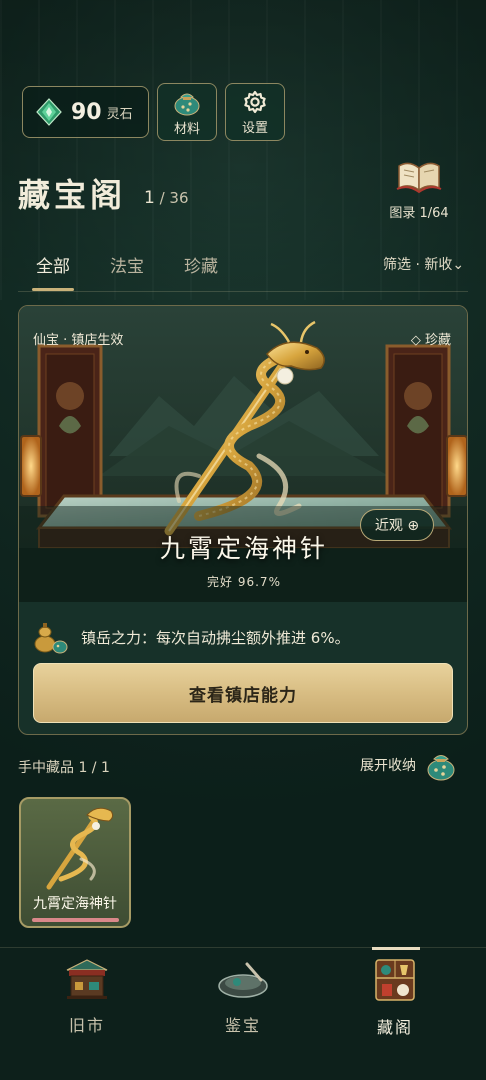  I want to click on settings-button: 设置, so click(255, 112).